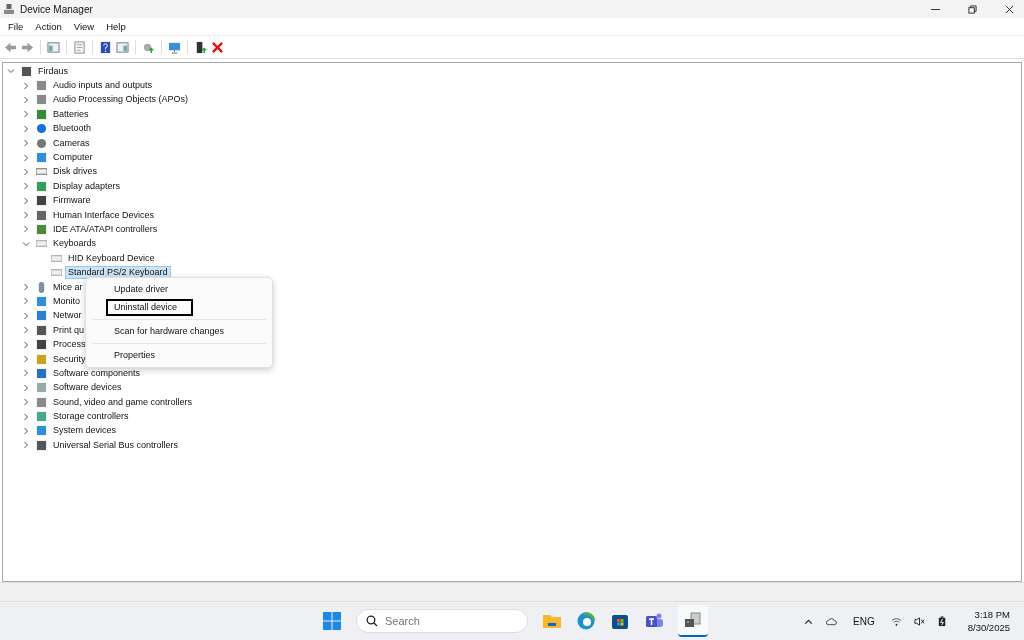  Describe the element at coordinates (85, 431) in the screenshot. I see `tree-item: System devices` at that location.